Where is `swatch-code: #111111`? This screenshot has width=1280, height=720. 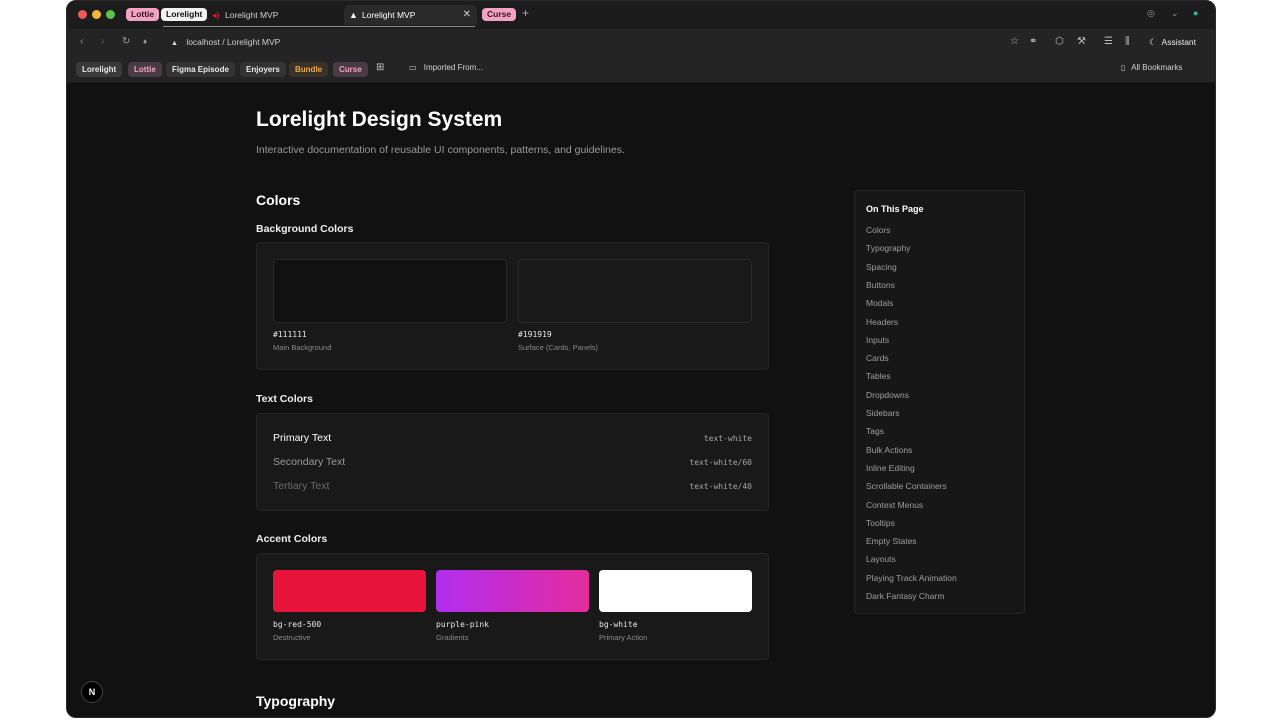 swatch-code: #111111 is located at coordinates (290, 334).